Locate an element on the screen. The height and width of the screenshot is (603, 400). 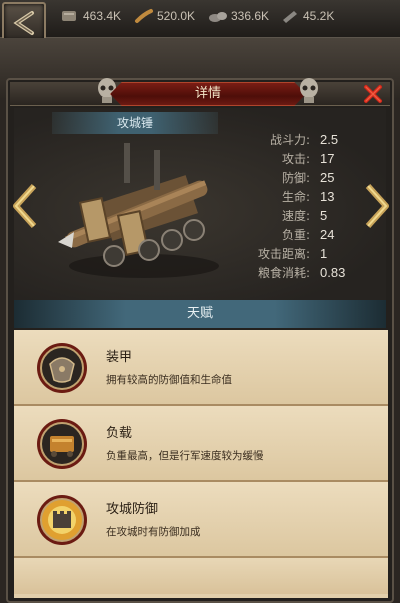
talent-desc: 在攻城时有防御加成 is located at coordinates (153, 532).